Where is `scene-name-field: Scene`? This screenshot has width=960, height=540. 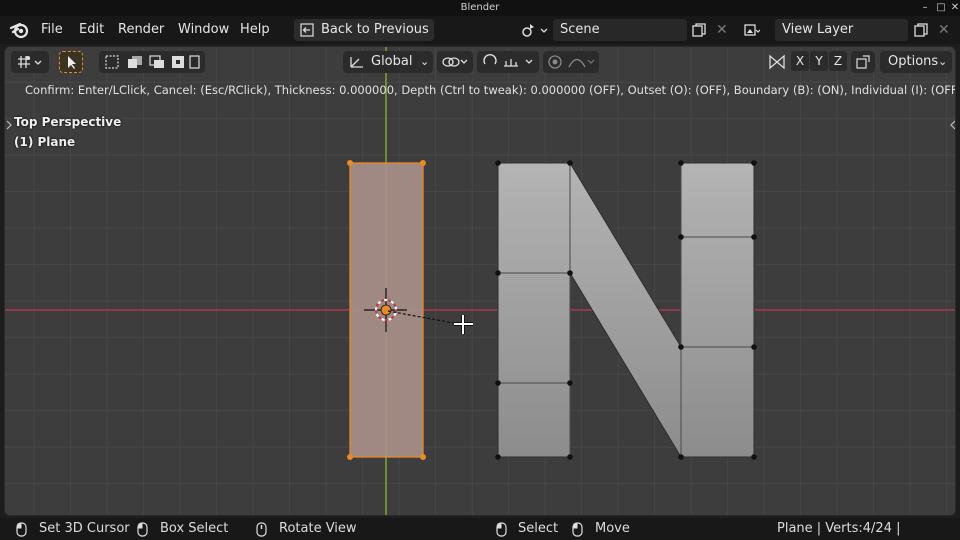 scene-name-field: Scene is located at coordinates (620, 30).